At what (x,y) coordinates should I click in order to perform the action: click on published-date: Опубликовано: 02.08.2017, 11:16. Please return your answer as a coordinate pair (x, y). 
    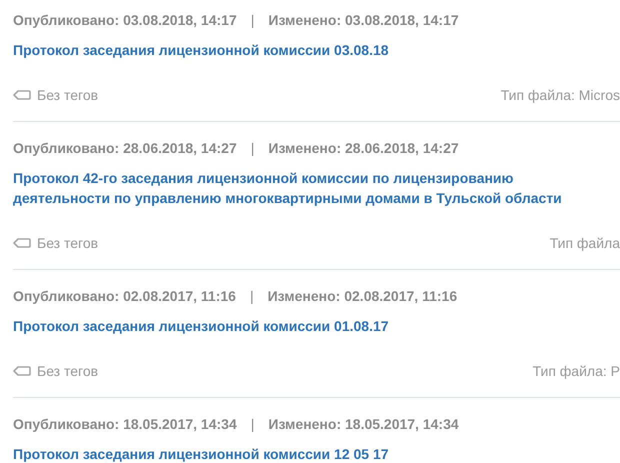
    Looking at the image, I should click on (124, 296).